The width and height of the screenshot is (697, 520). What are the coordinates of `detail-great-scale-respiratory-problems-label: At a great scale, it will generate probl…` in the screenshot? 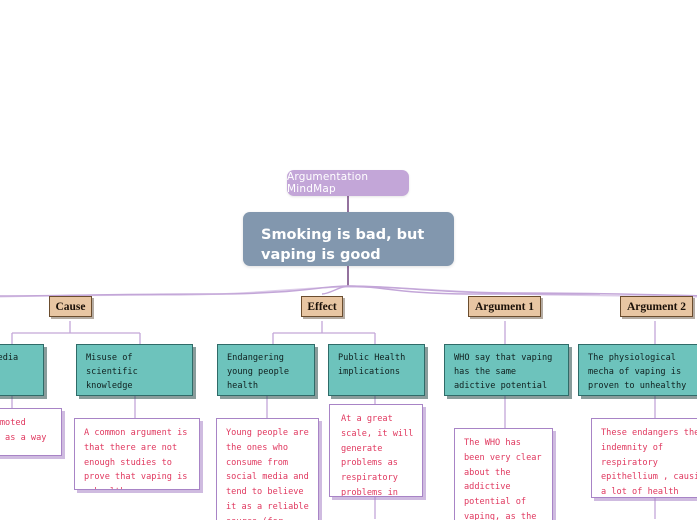 It's located at (377, 455).